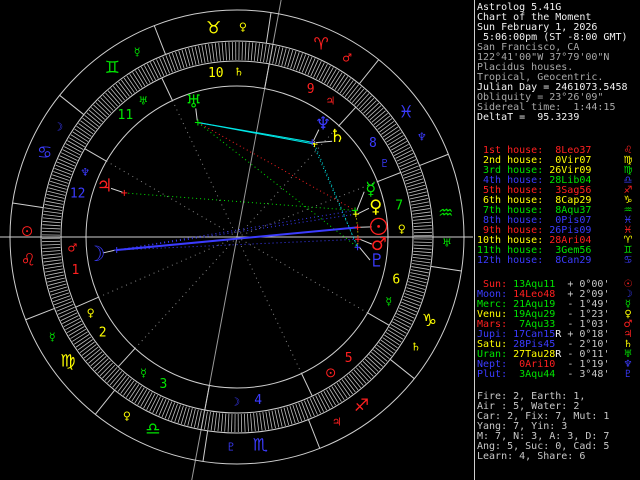 Image resolution: width=640 pixels, height=480 pixels. What do you see at coordinates (379, 226) in the screenshot?
I see `planet-glyph-sun-dot` at bounding box center [379, 226].